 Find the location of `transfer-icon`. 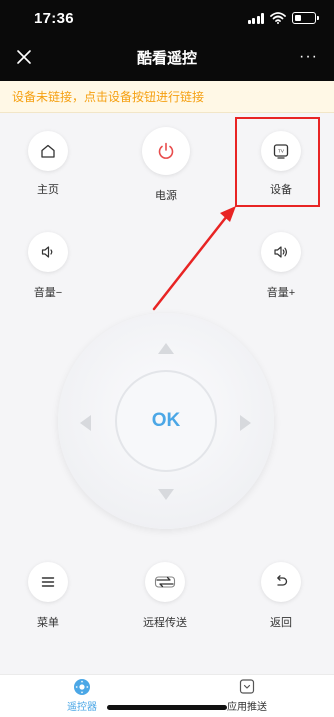

transfer-icon is located at coordinates (165, 582).